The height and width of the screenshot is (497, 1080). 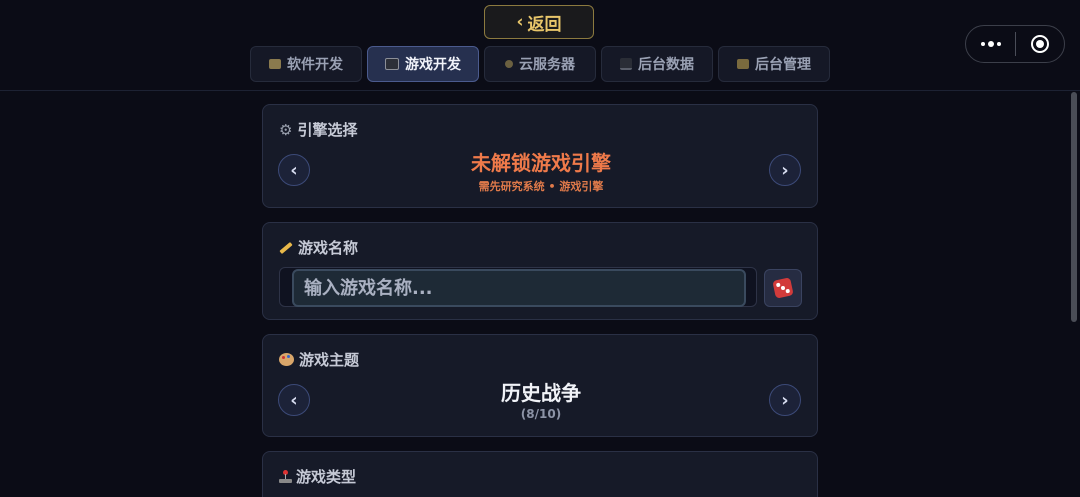 What do you see at coordinates (626, 64) in the screenshot?
I see `chart-icon` at bounding box center [626, 64].